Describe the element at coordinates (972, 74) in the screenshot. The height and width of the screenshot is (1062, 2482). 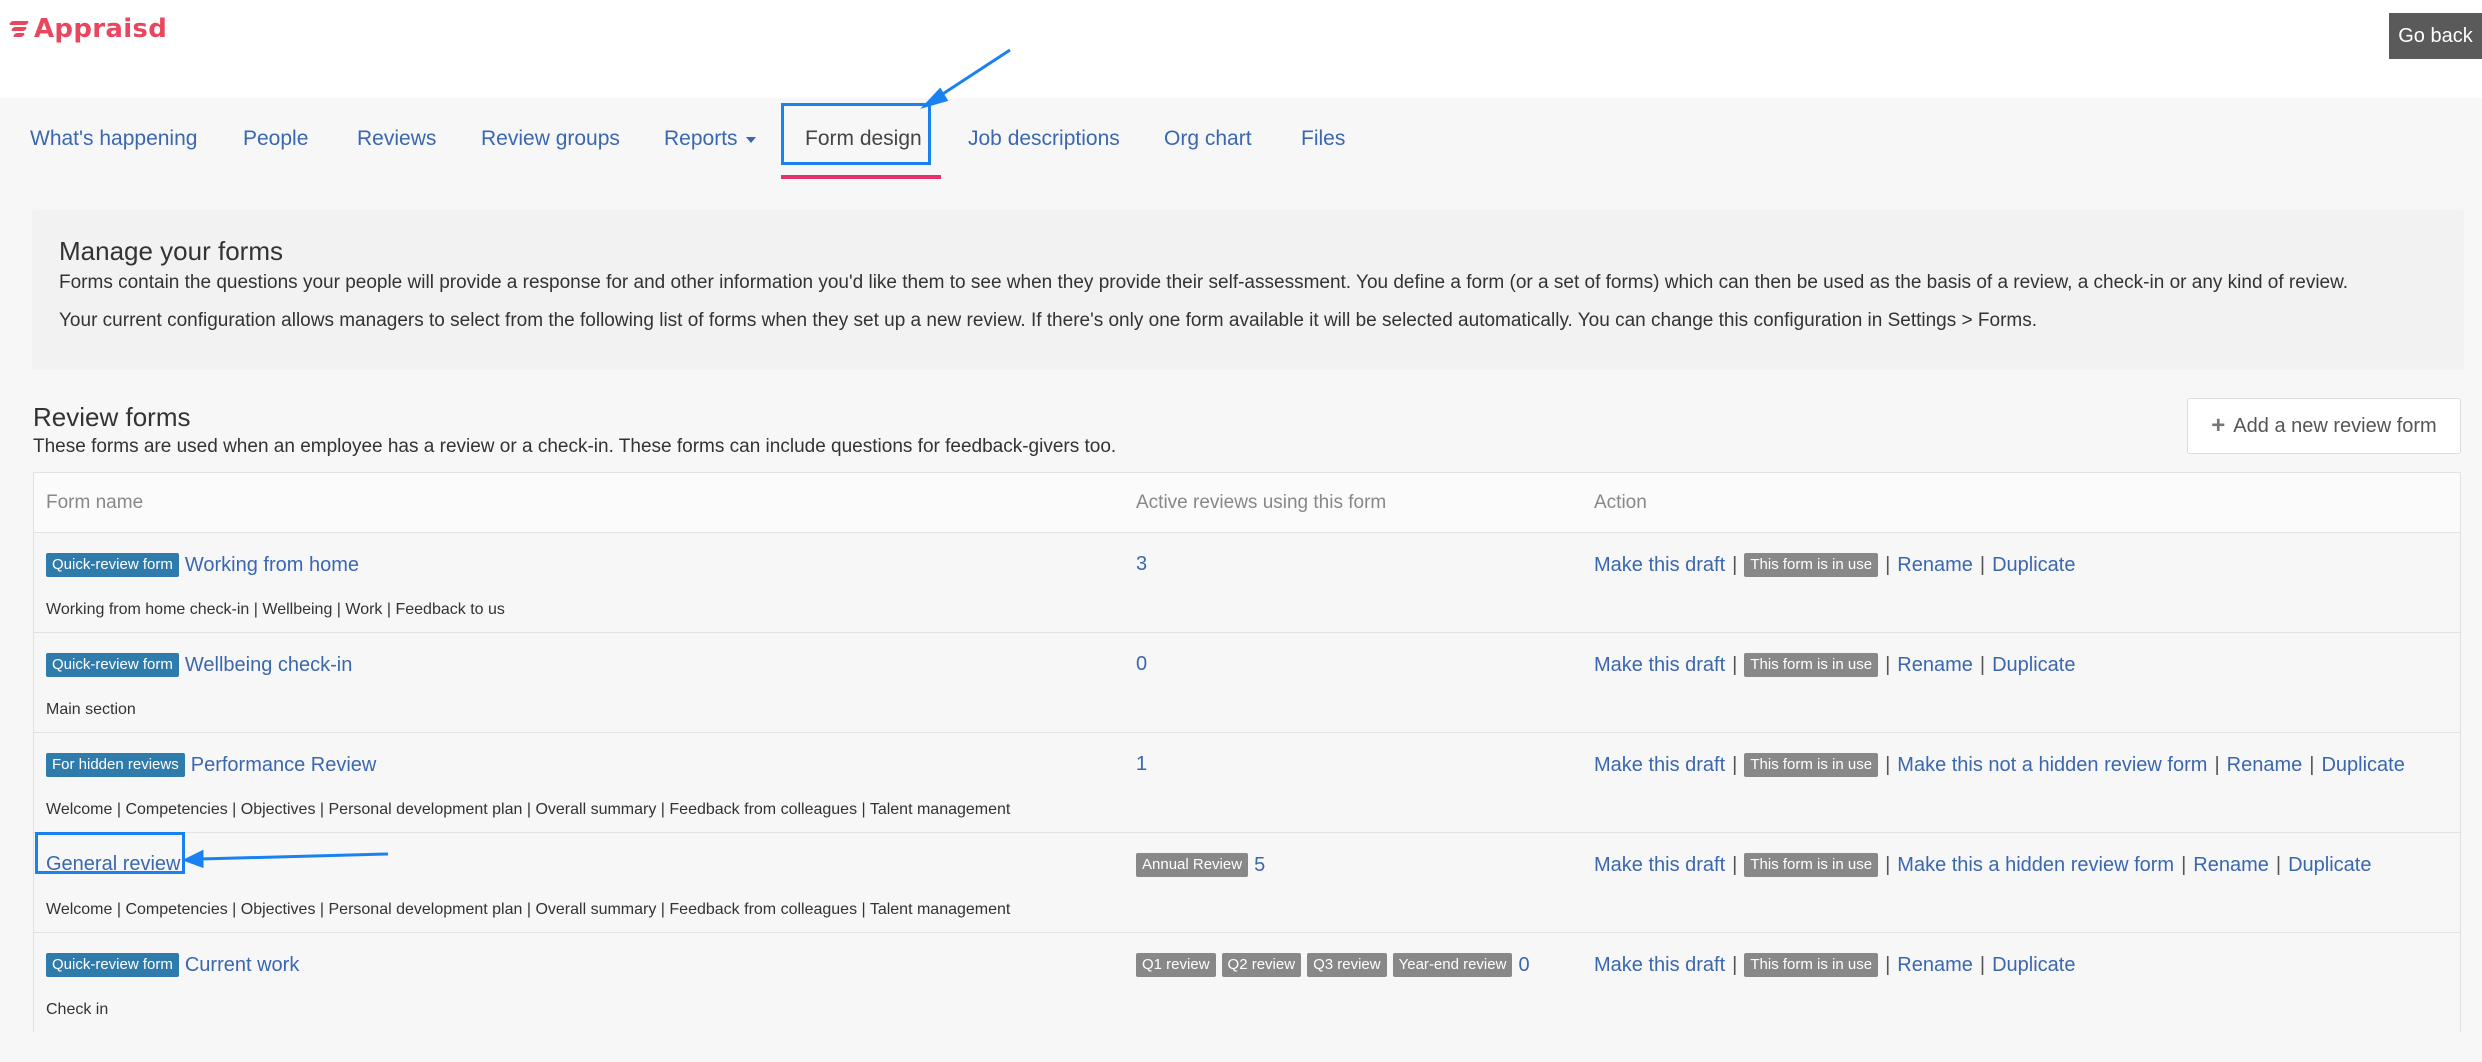
I see `arrow-to-form-design-icon` at that location.